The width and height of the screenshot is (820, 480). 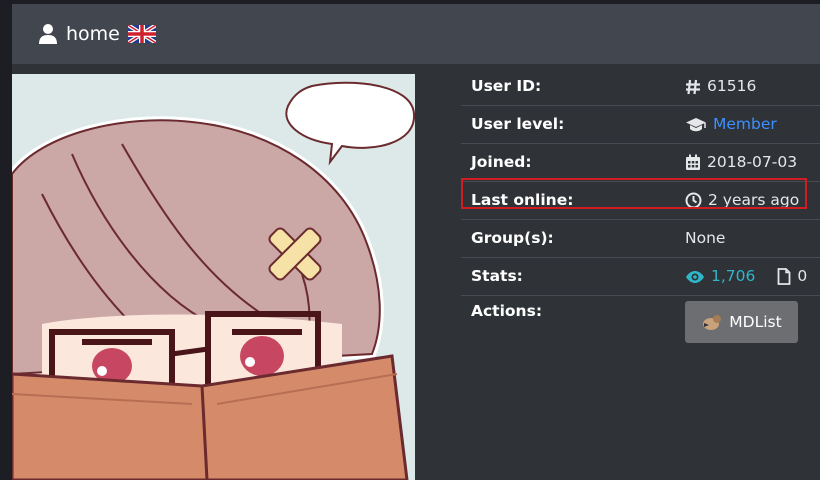 I want to click on views-count: 1,706, so click(x=733, y=276).